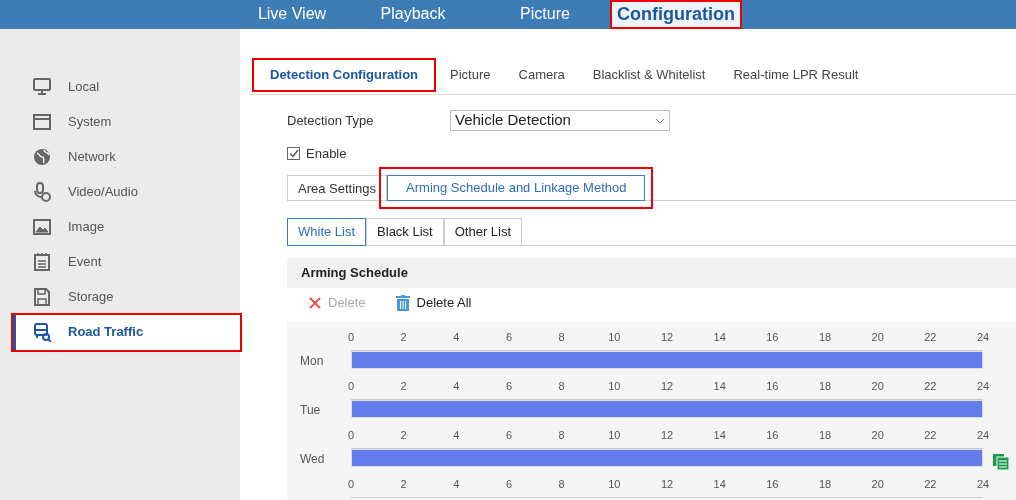  Describe the element at coordinates (42, 192) in the screenshot. I see `microphone-icon` at that location.